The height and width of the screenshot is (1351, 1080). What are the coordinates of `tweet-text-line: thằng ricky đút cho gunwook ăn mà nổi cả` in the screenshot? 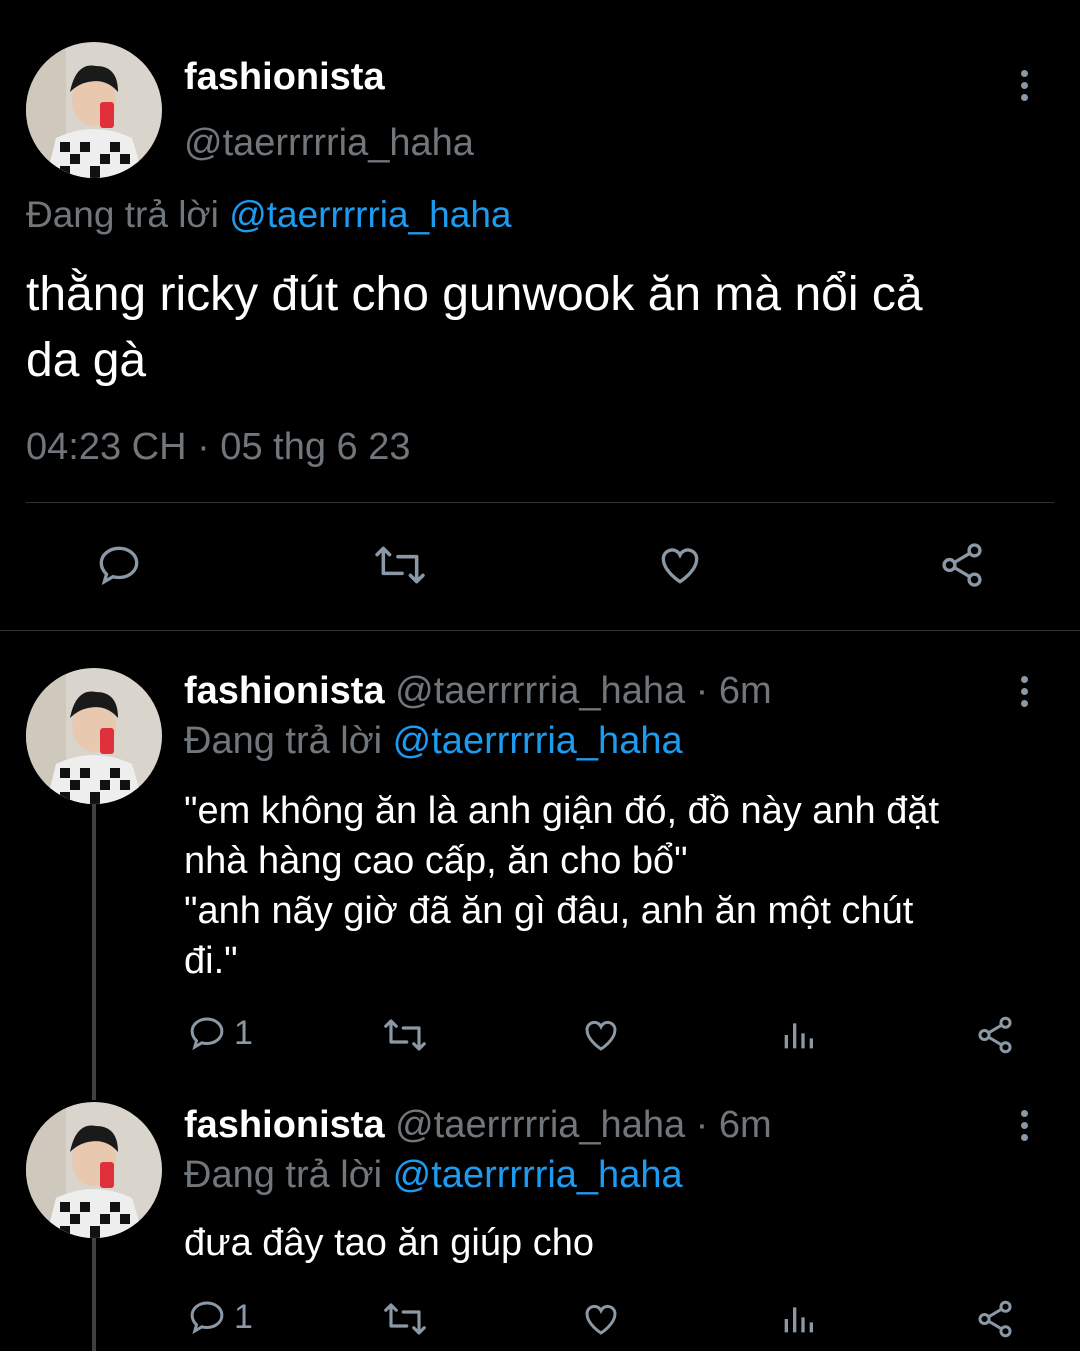 It's located at (474, 294).